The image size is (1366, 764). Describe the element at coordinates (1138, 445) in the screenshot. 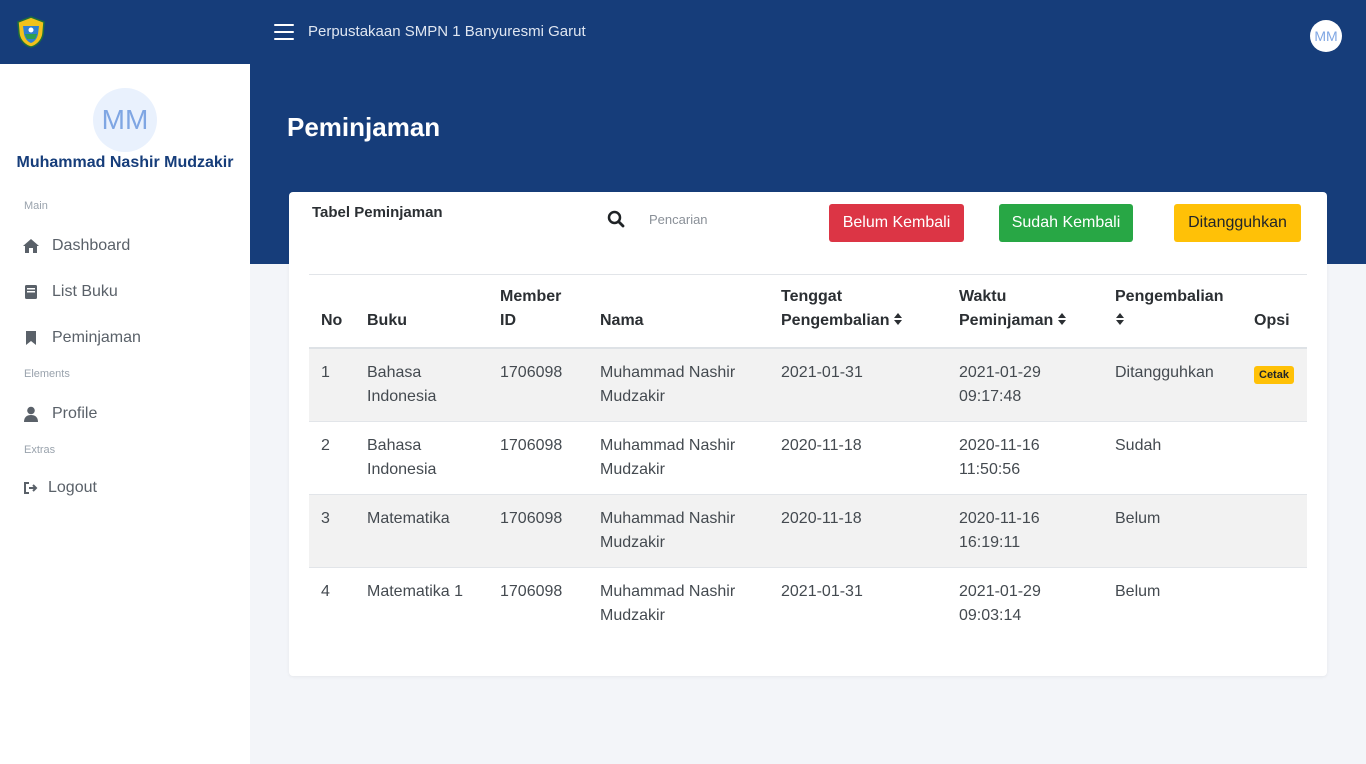

I see `cell-pengembalian: Sudah` at that location.